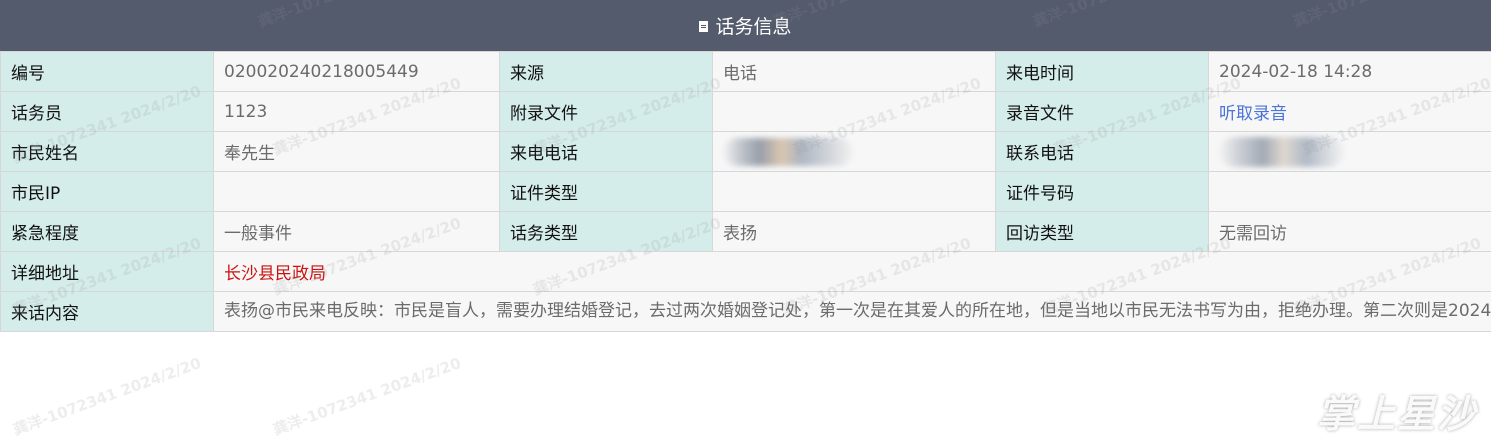 This screenshot has width=1491, height=442. Describe the element at coordinates (356, 191) in the screenshot. I see `value-citizen-ip` at that location.